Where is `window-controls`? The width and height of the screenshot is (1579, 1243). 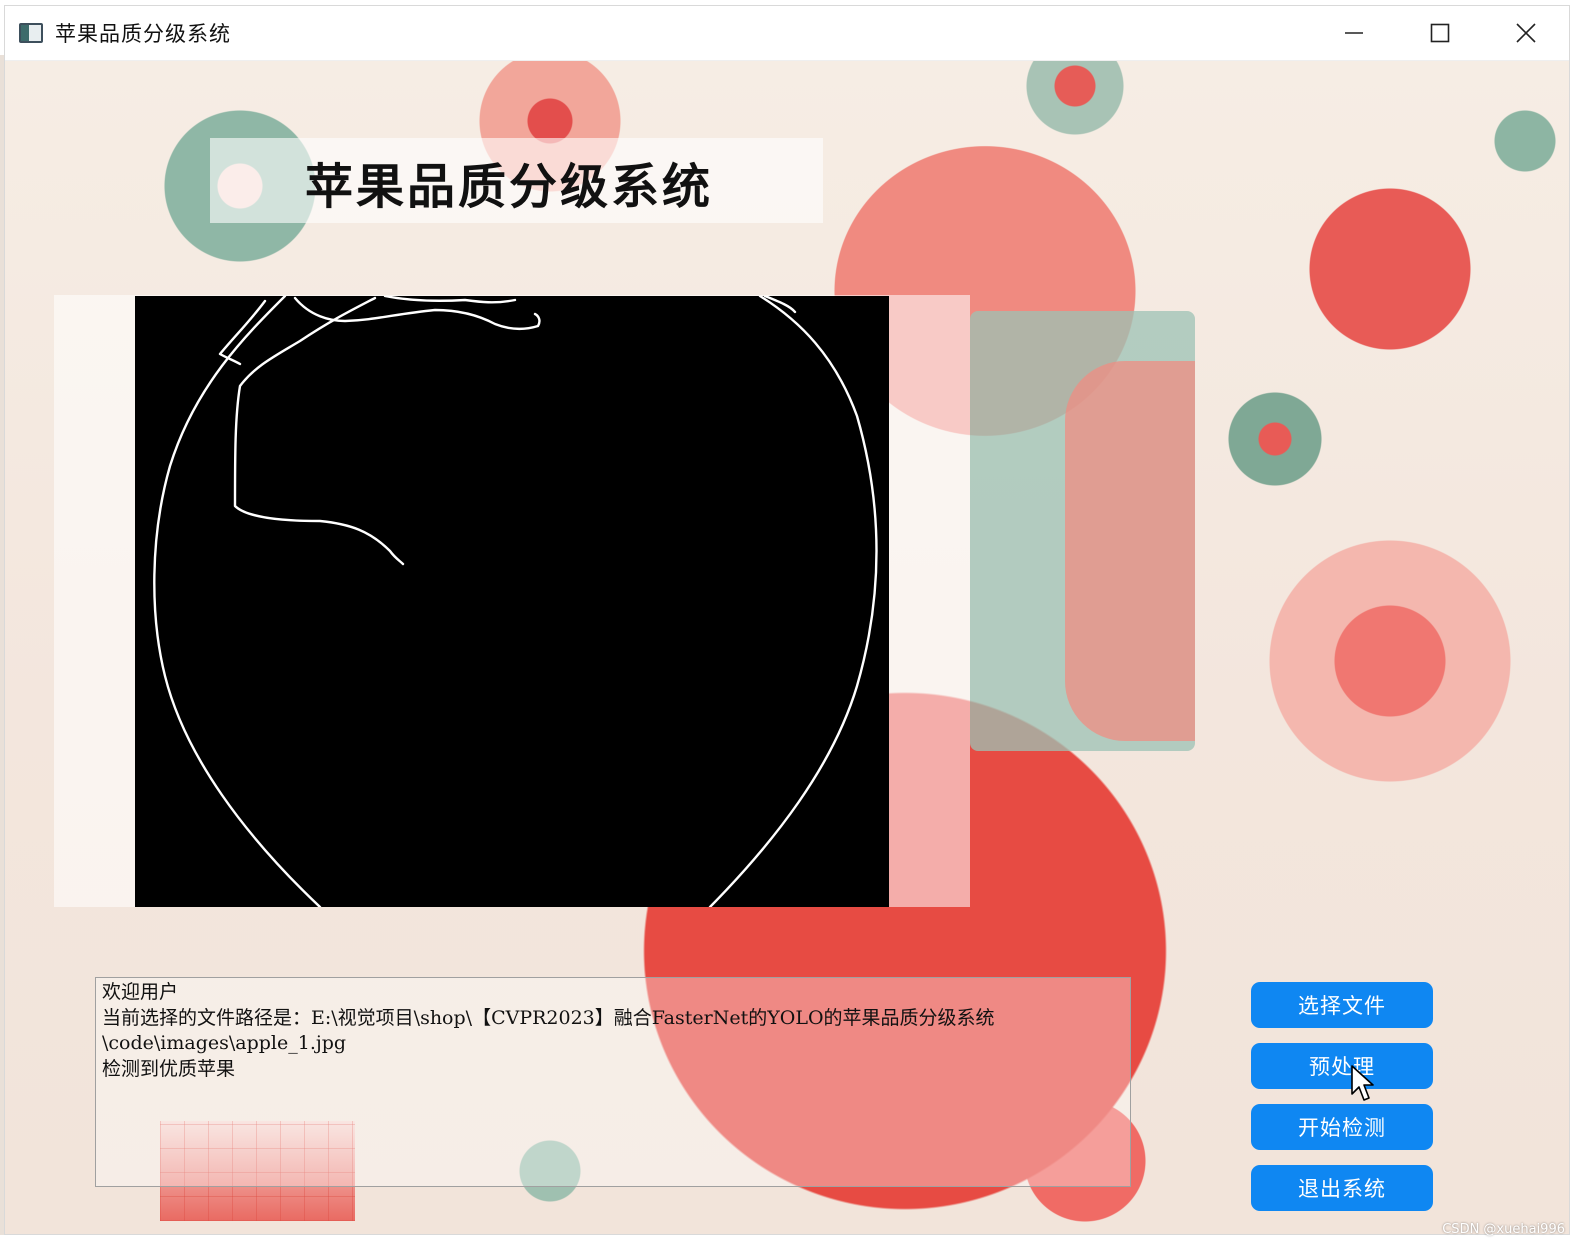
window-controls is located at coordinates (1440, 33).